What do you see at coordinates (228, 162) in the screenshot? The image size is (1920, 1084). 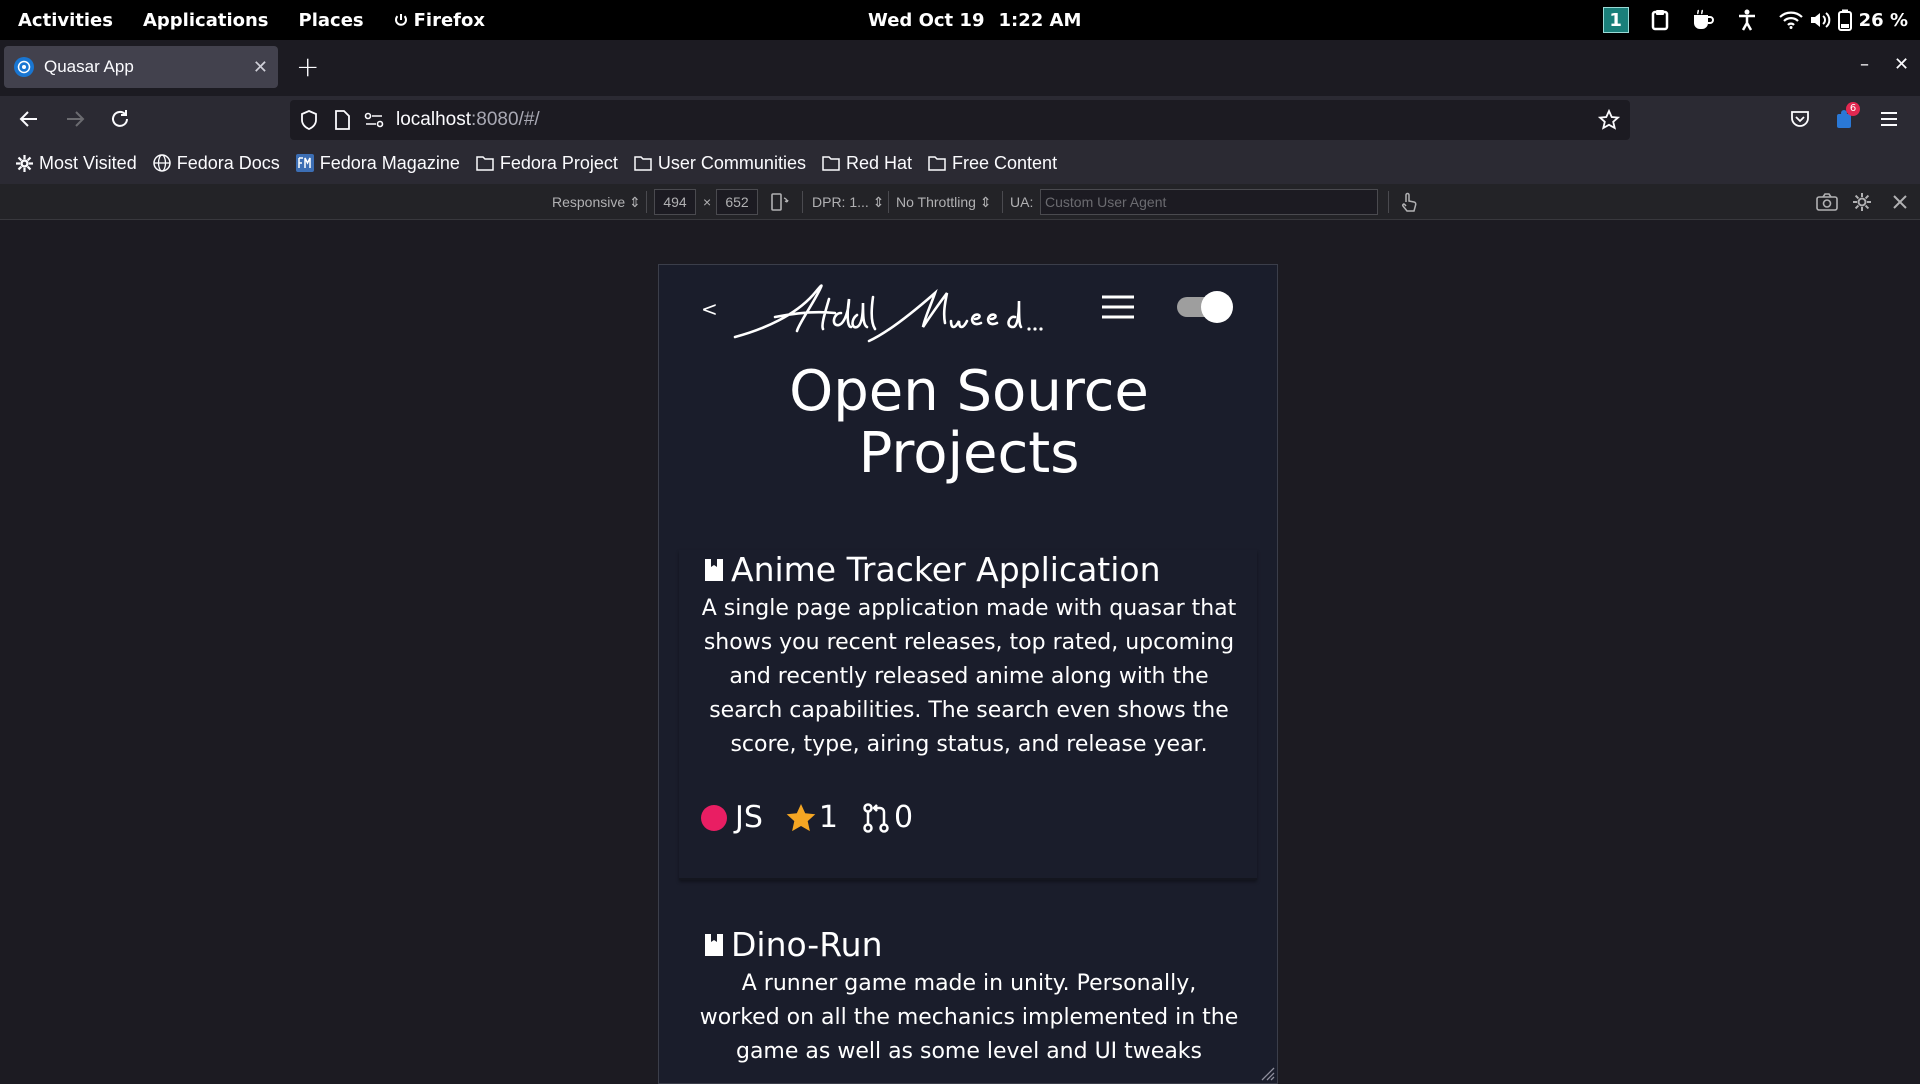 I see `bookmark-label: Fedora Docs` at bounding box center [228, 162].